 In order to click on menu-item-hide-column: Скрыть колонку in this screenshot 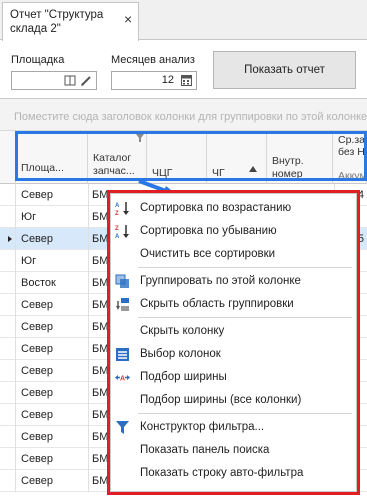, I will do `click(234, 331)`.